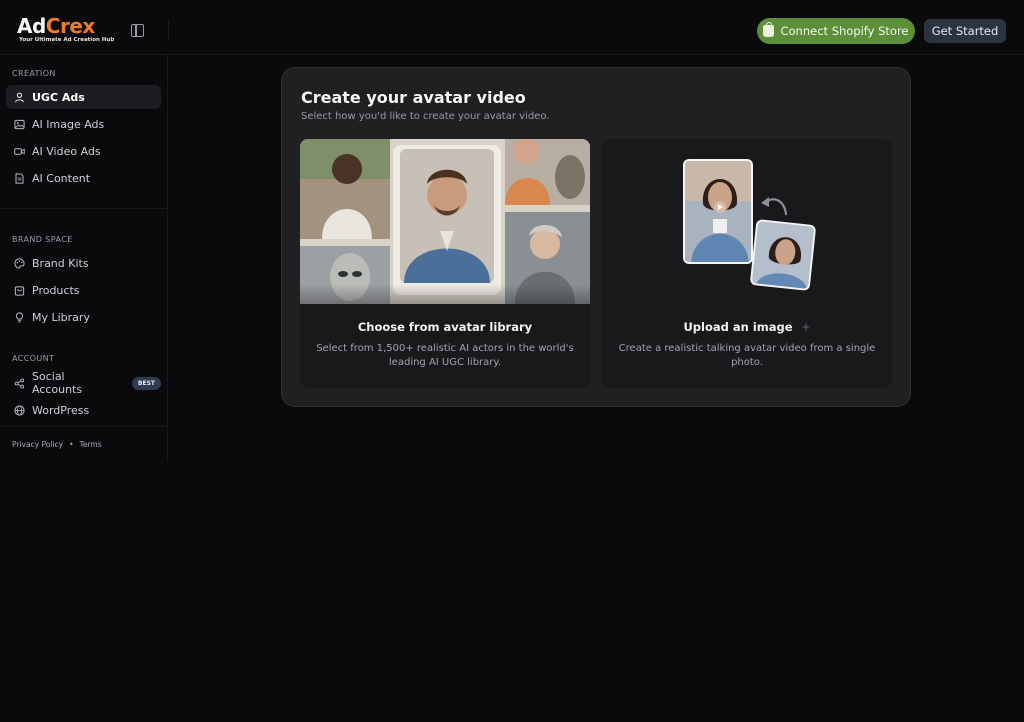  What do you see at coordinates (19, 263) in the screenshot?
I see `palette-icon` at bounding box center [19, 263].